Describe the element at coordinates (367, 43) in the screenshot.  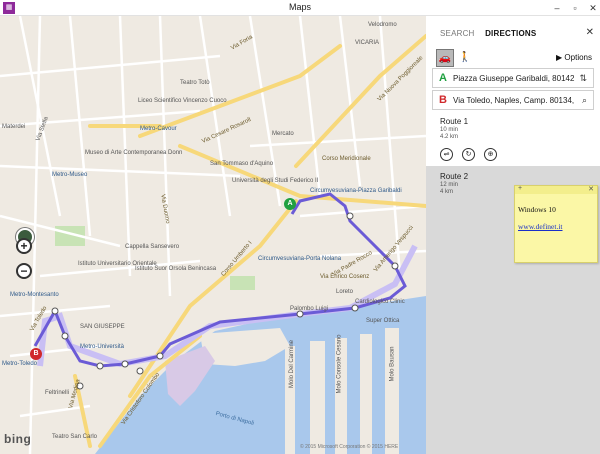
I see `map-label: VICARIA` at that location.